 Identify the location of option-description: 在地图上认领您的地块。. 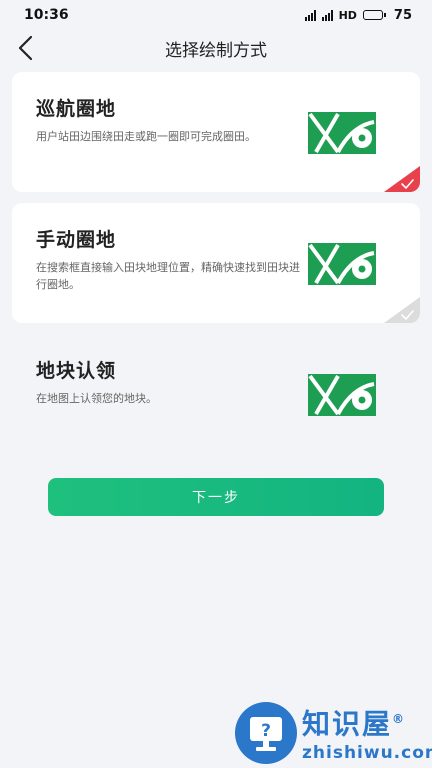
(96, 398).